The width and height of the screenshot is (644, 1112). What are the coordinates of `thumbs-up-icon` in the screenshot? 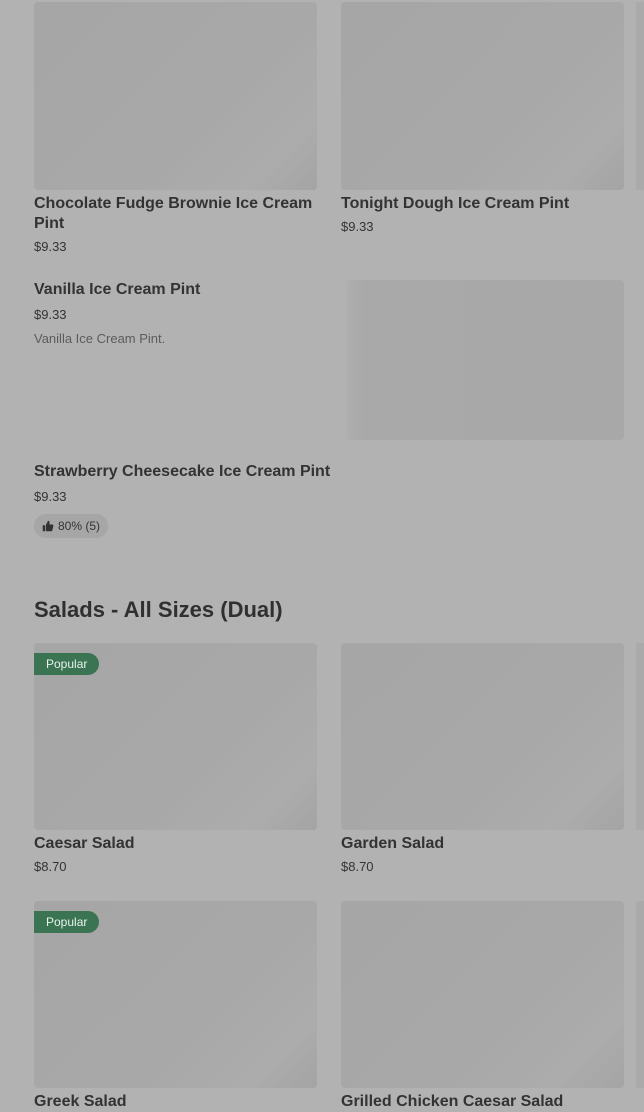 It's located at (48, 526).